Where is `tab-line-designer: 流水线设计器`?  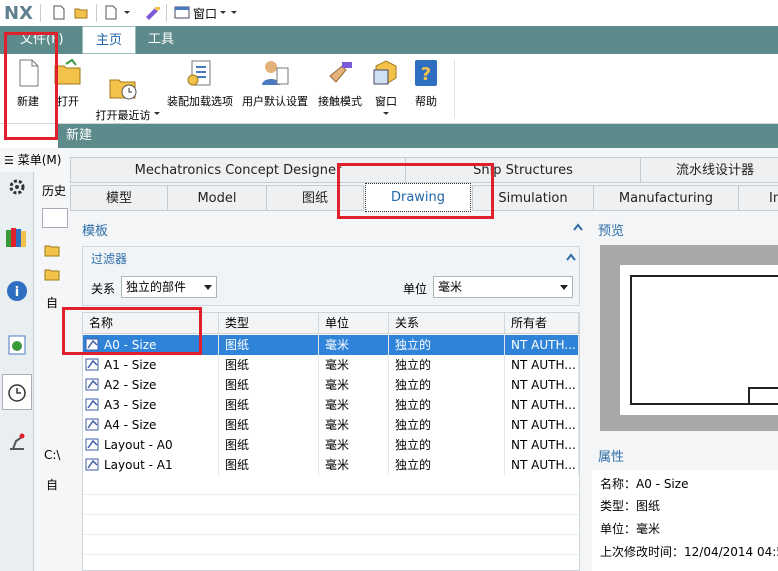
tab-line-designer: 流水线设计器 is located at coordinates (709, 170).